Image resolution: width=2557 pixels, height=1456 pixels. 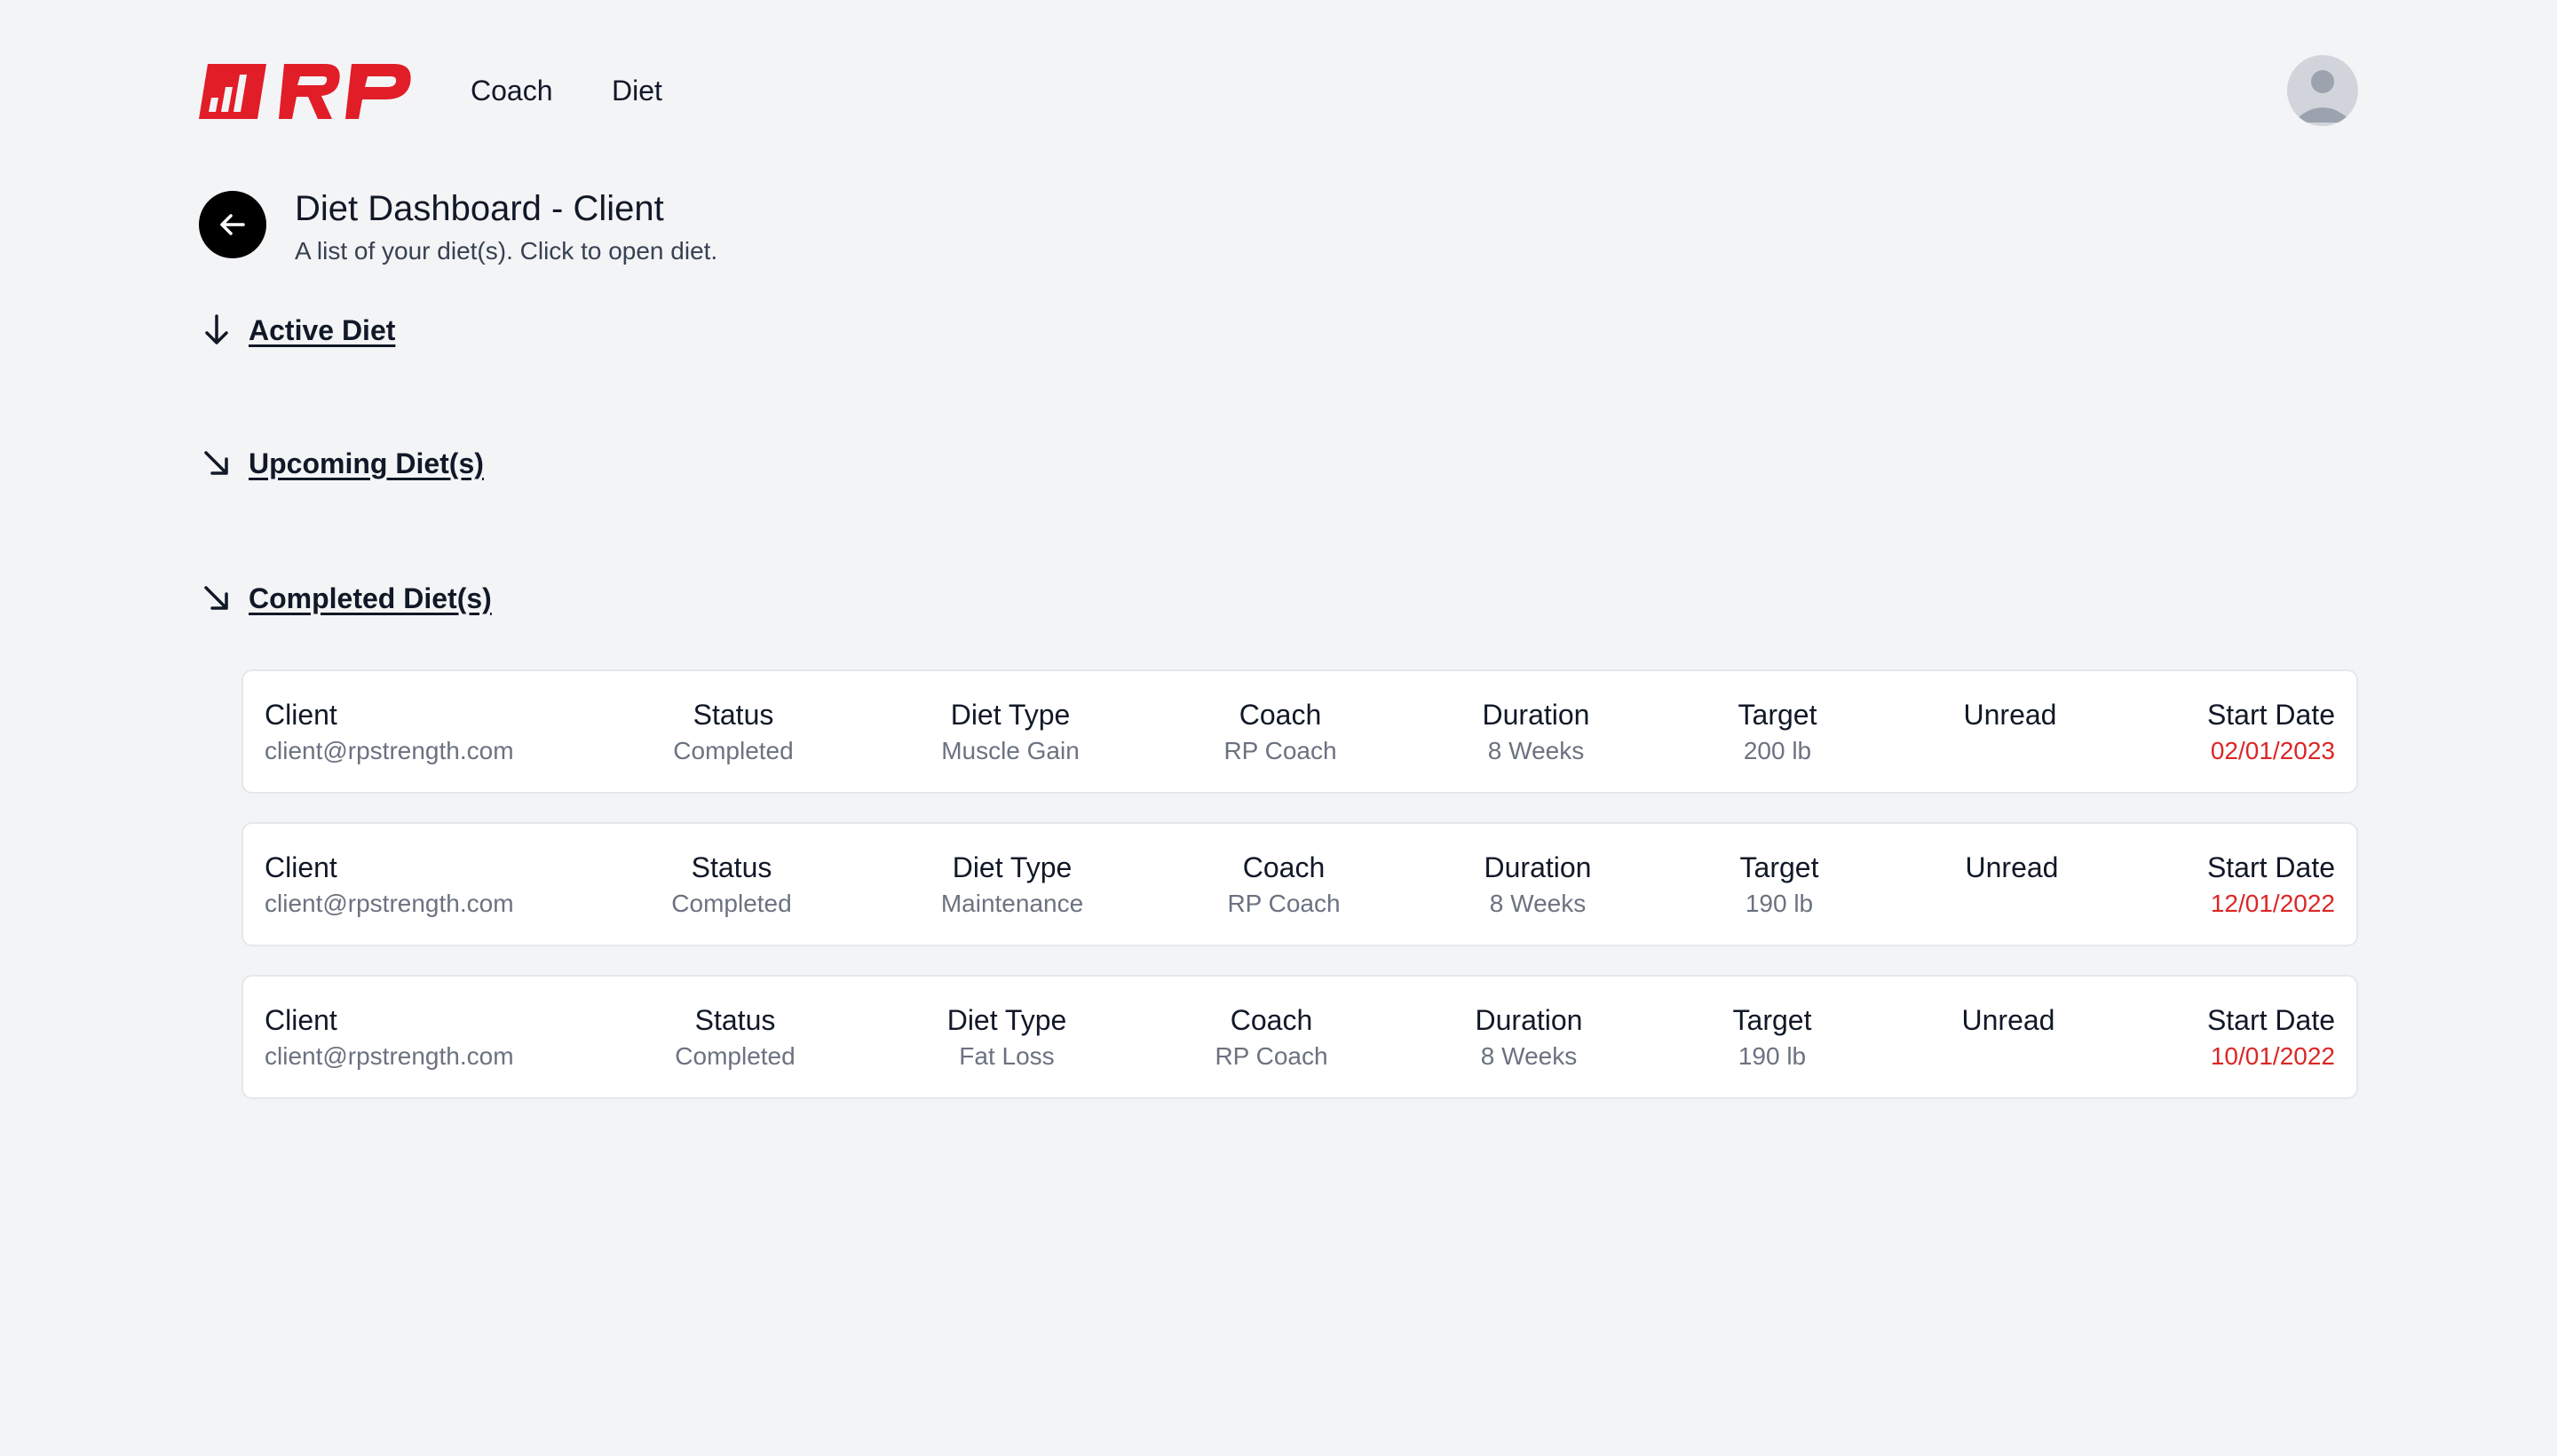 What do you see at coordinates (1010, 732) in the screenshot?
I see `col-diet-type: Diet Type Muscle Gain` at bounding box center [1010, 732].